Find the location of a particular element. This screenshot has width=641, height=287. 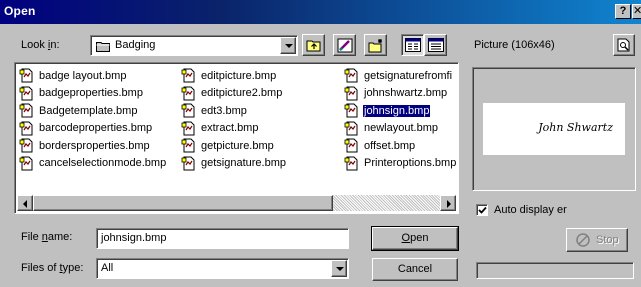

file-name: barcodeproperties.bmp is located at coordinates (96, 128).